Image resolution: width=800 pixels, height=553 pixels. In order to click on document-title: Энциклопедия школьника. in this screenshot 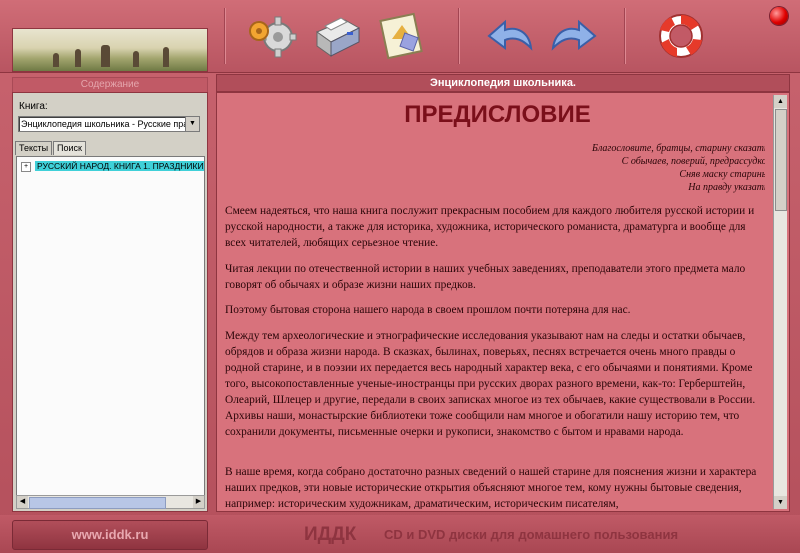, I will do `click(503, 83)`.